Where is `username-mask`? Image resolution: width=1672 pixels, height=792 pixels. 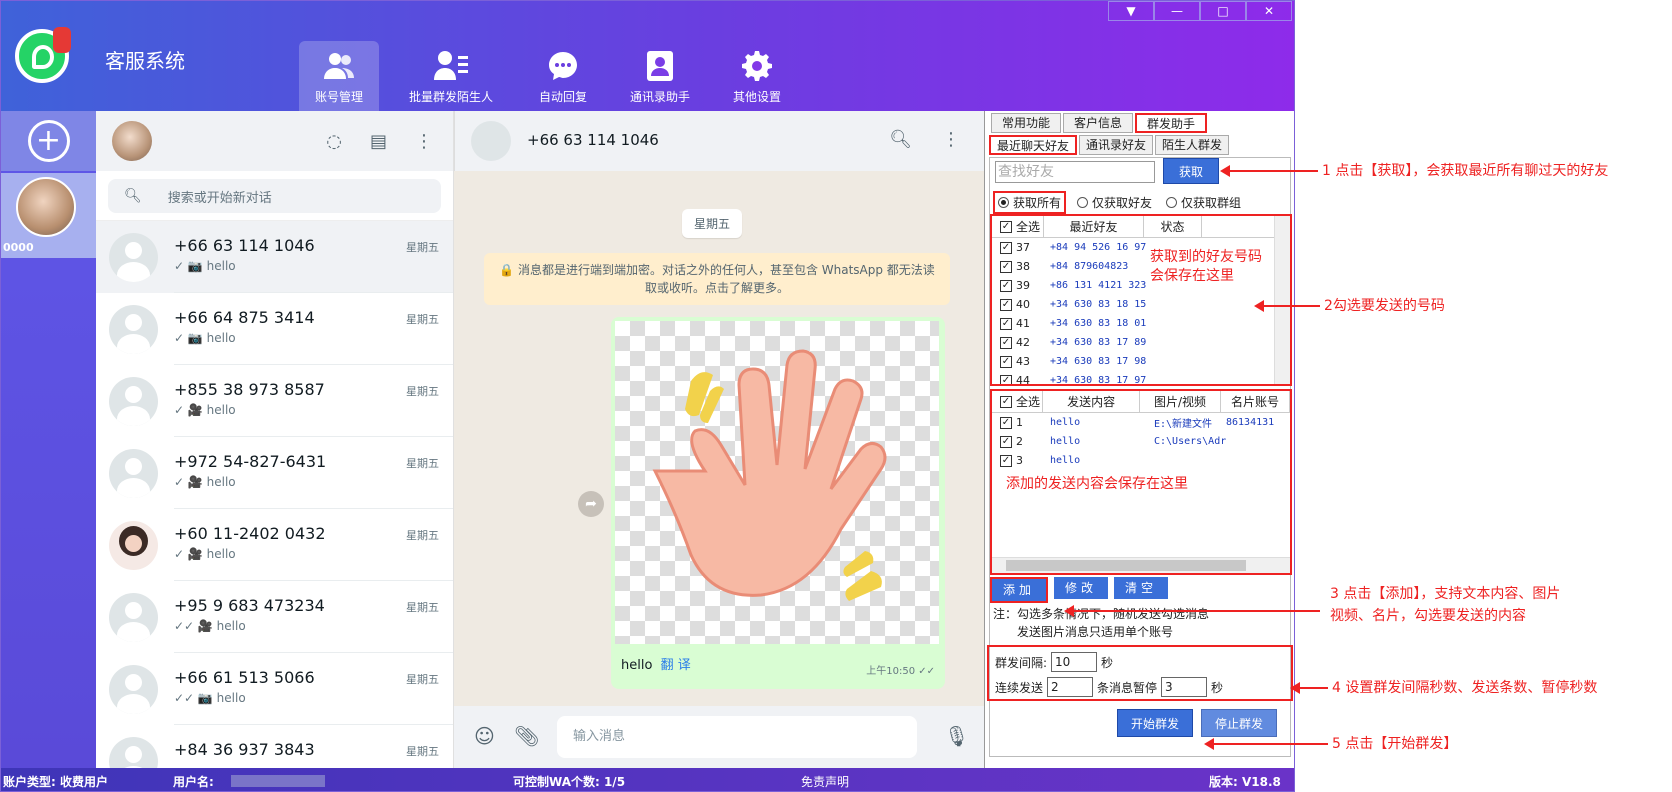 username-mask is located at coordinates (278, 781).